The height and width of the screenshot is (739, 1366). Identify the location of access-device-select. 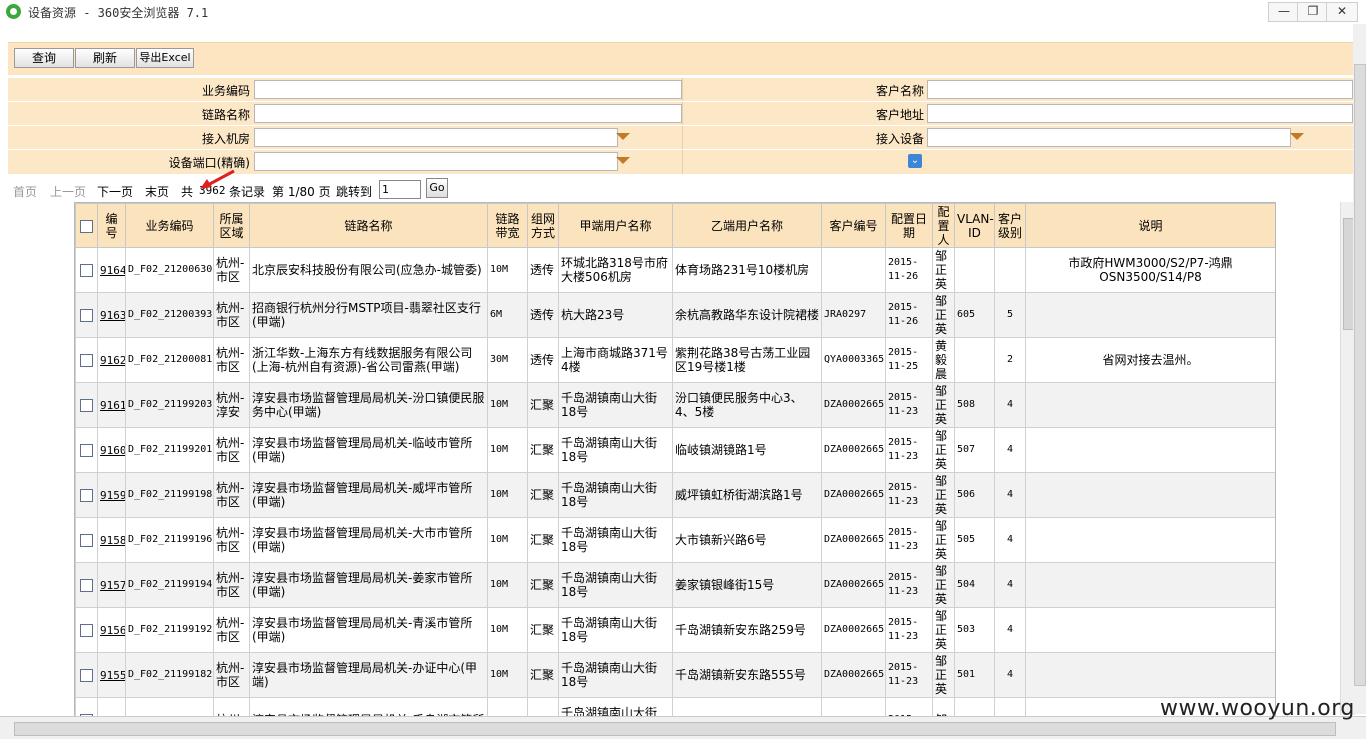
(1109, 137).